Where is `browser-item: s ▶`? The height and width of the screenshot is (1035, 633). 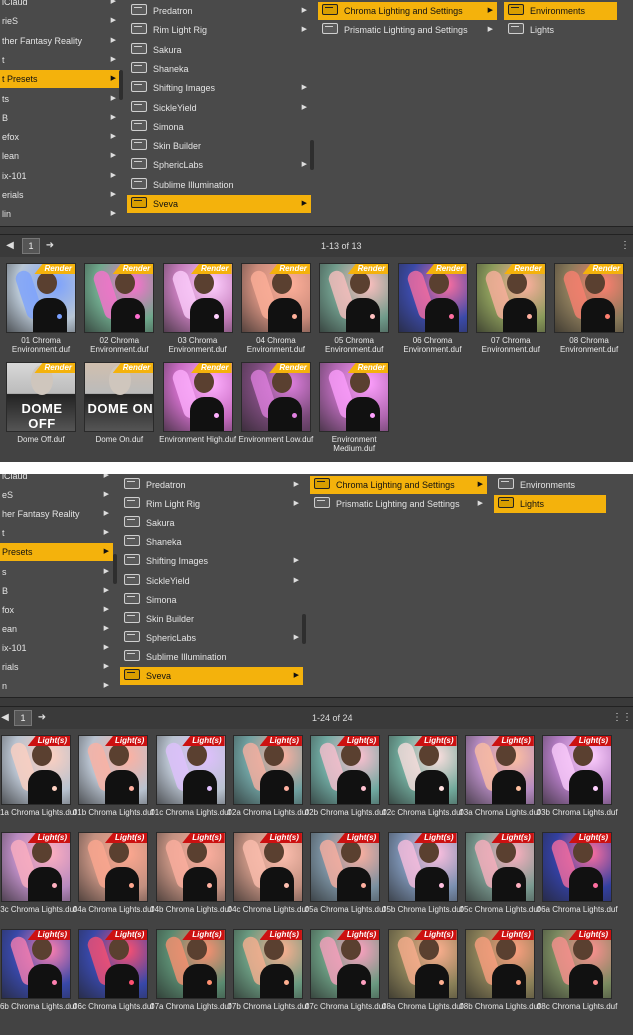 browser-item: s ▶ is located at coordinates (56, 572).